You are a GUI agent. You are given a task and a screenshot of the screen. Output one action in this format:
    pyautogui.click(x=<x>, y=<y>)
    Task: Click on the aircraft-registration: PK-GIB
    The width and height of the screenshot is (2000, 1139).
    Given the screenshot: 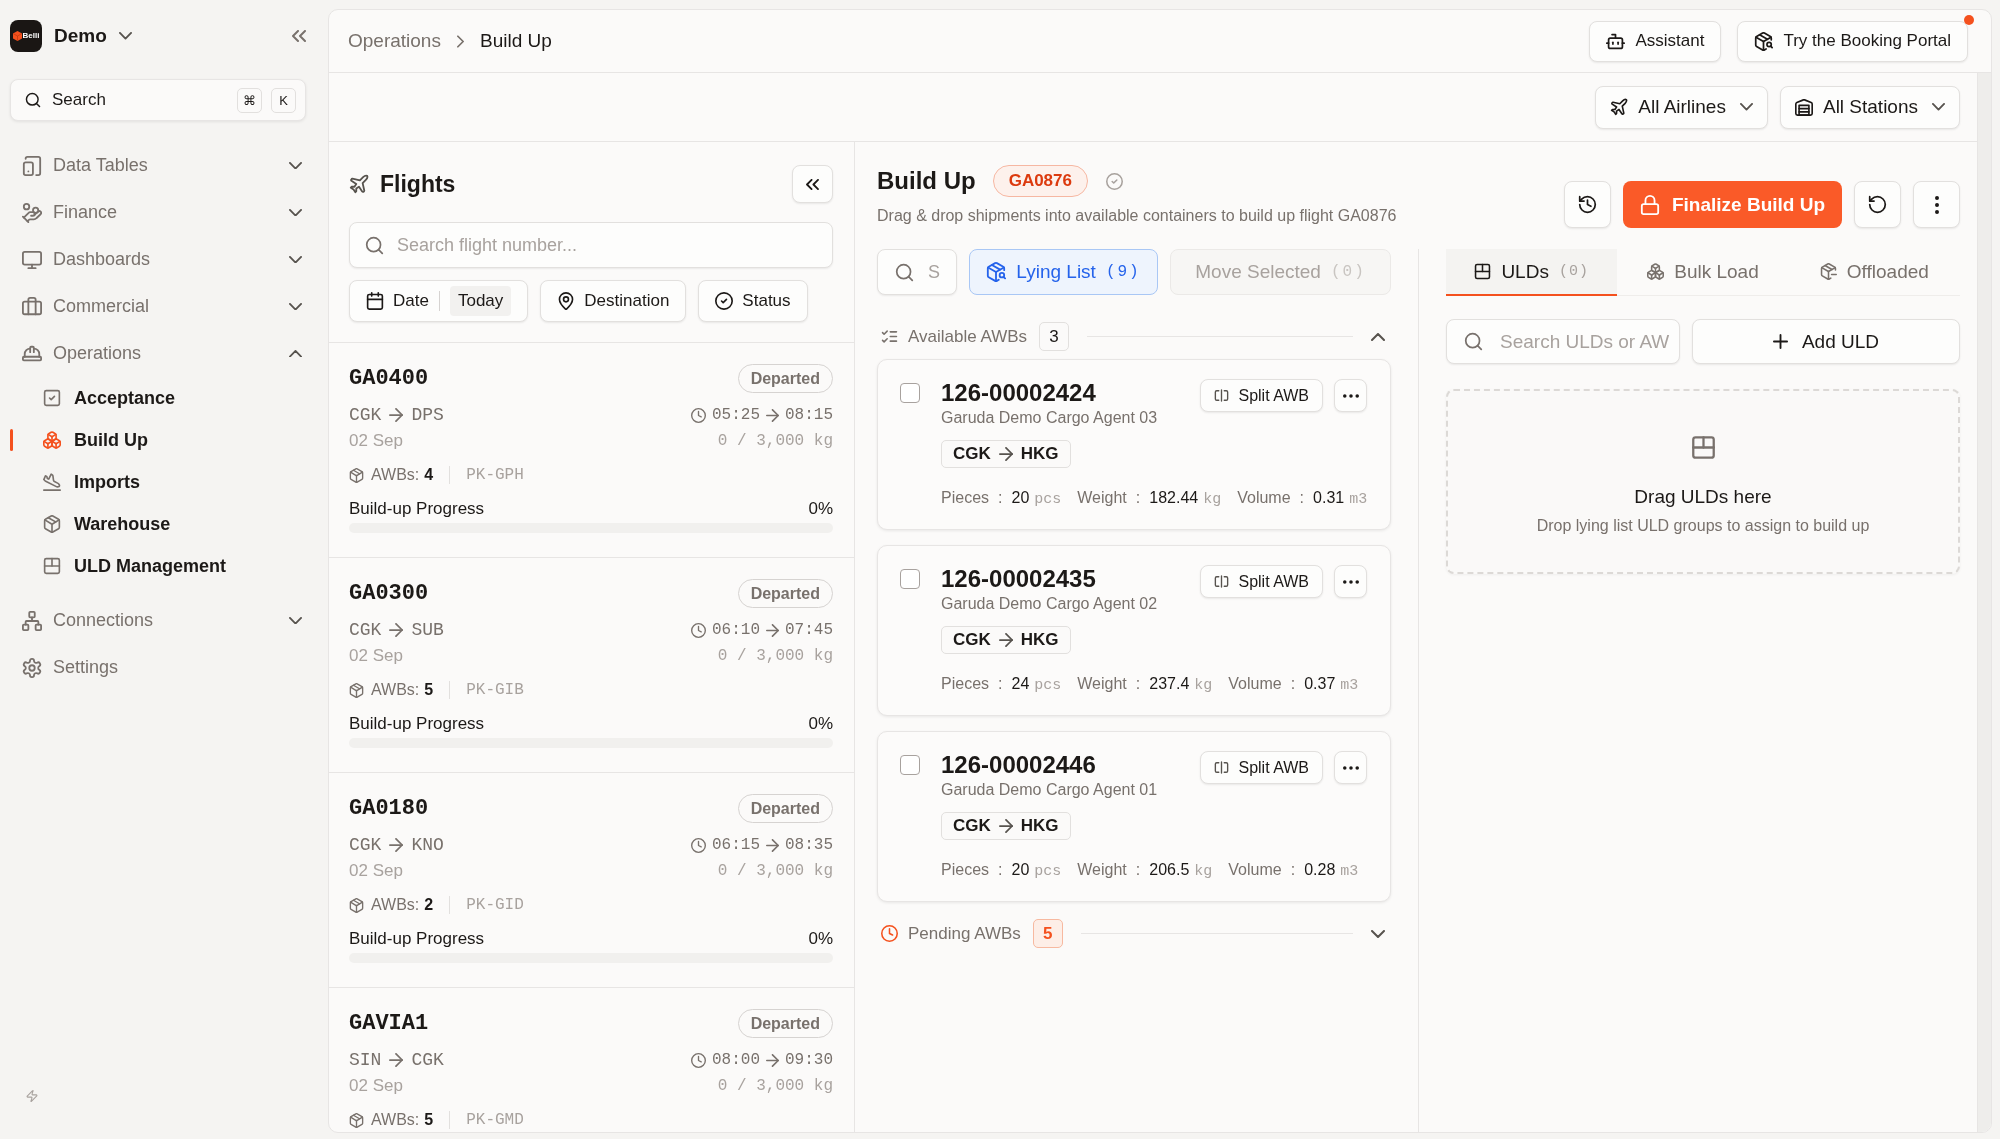 What is the action you would take?
    pyautogui.click(x=495, y=690)
    